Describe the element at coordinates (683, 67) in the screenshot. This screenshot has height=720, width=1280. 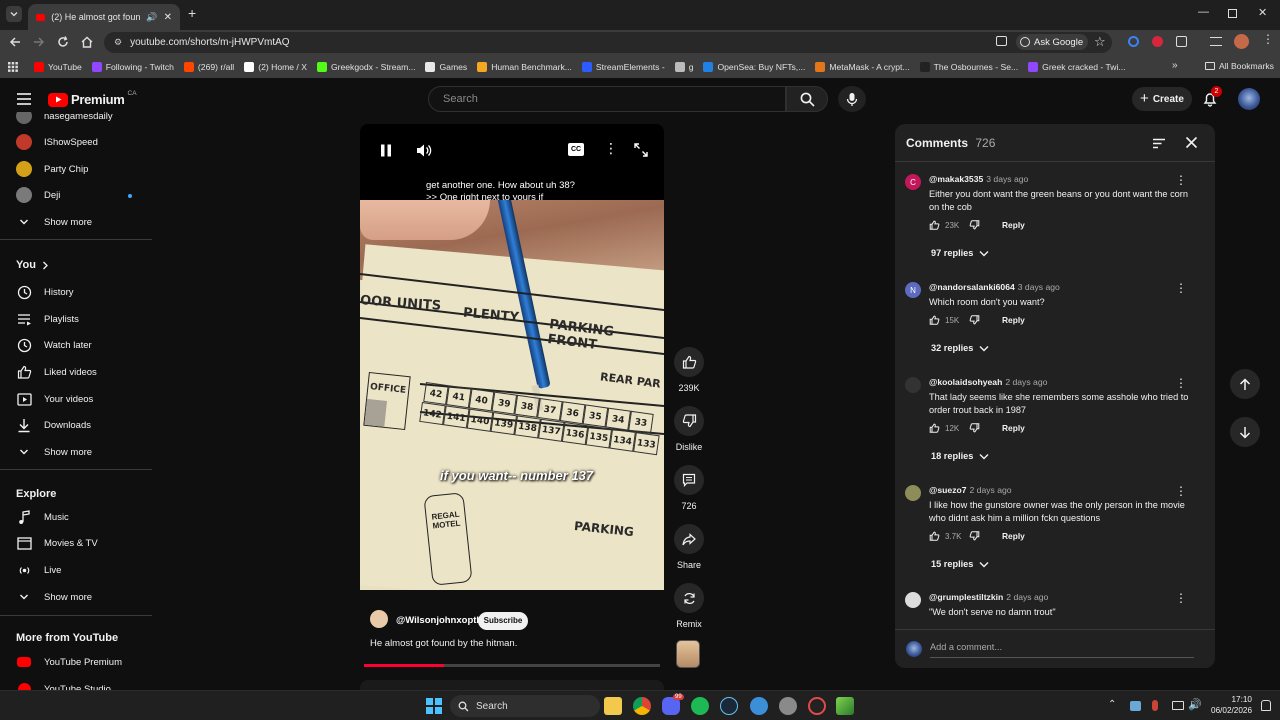
I see `bookmark-item: g` at that location.